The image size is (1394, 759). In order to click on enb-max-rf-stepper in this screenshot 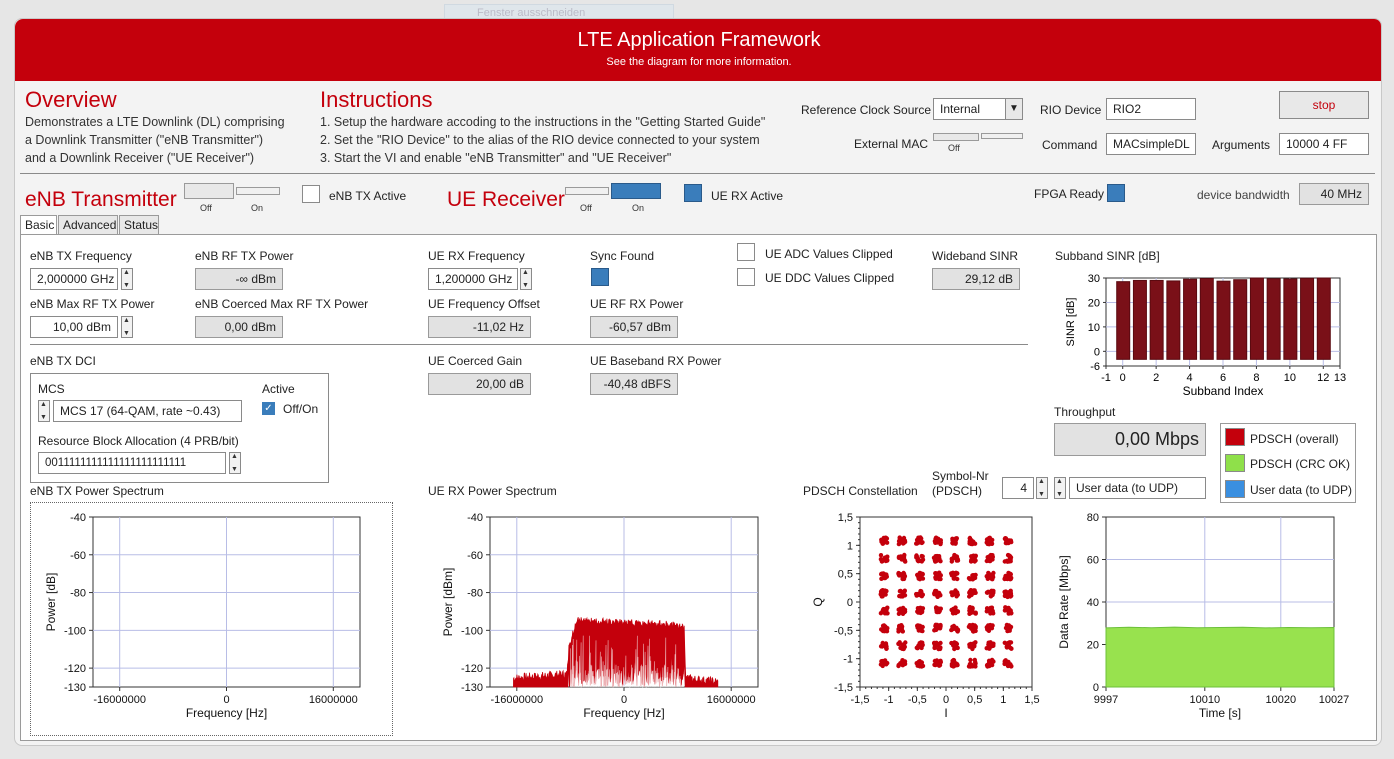, I will do `click(127, 327)`.